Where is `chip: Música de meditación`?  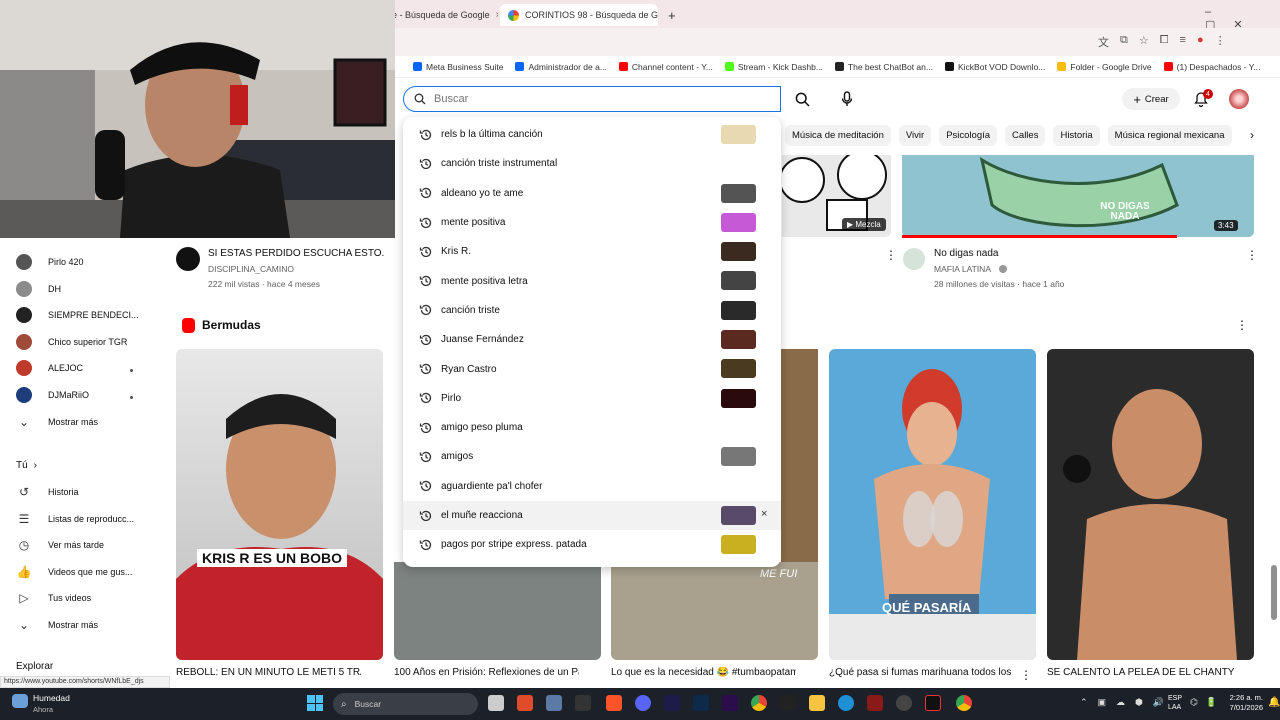 chip: Música de meditación is located at coordinates (838, 135).